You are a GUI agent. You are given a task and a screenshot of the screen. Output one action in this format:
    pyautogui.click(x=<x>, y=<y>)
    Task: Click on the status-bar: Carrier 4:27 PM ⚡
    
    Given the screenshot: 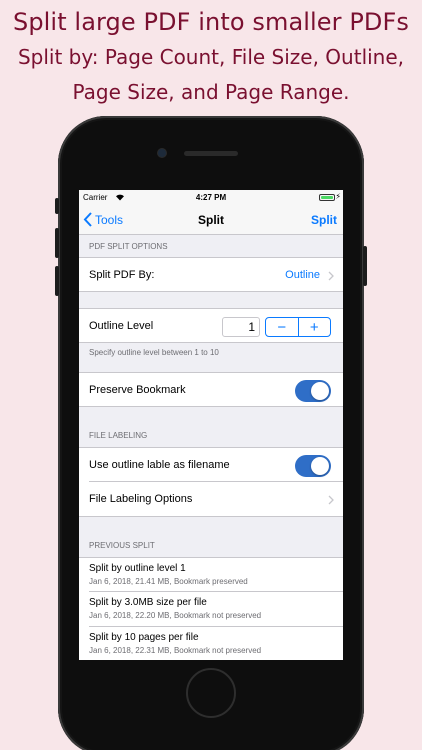 What is the action you would take?
    pyautogui.click(x=211, y=198)
    